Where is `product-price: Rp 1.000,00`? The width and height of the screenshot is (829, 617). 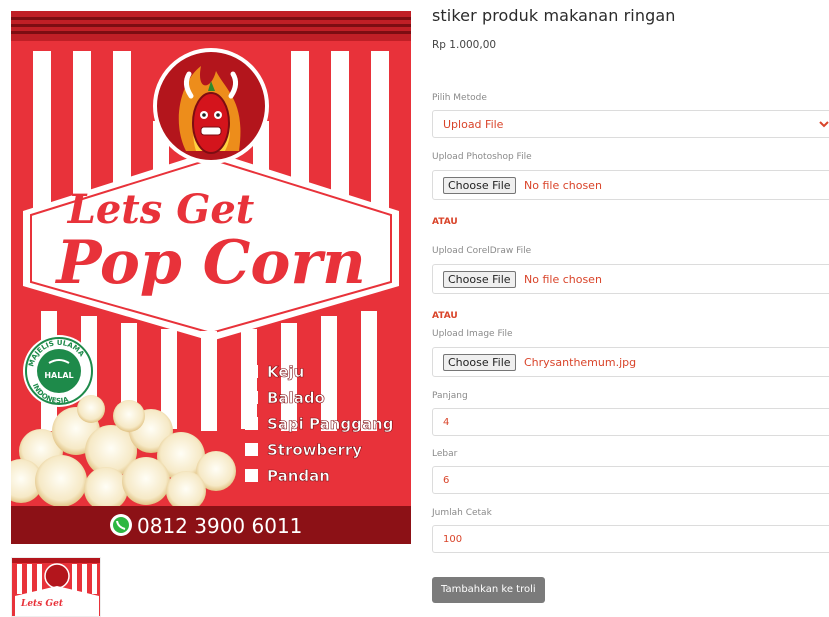 product-price: Rp 1.000,00 is located at coordinates (464, 45).